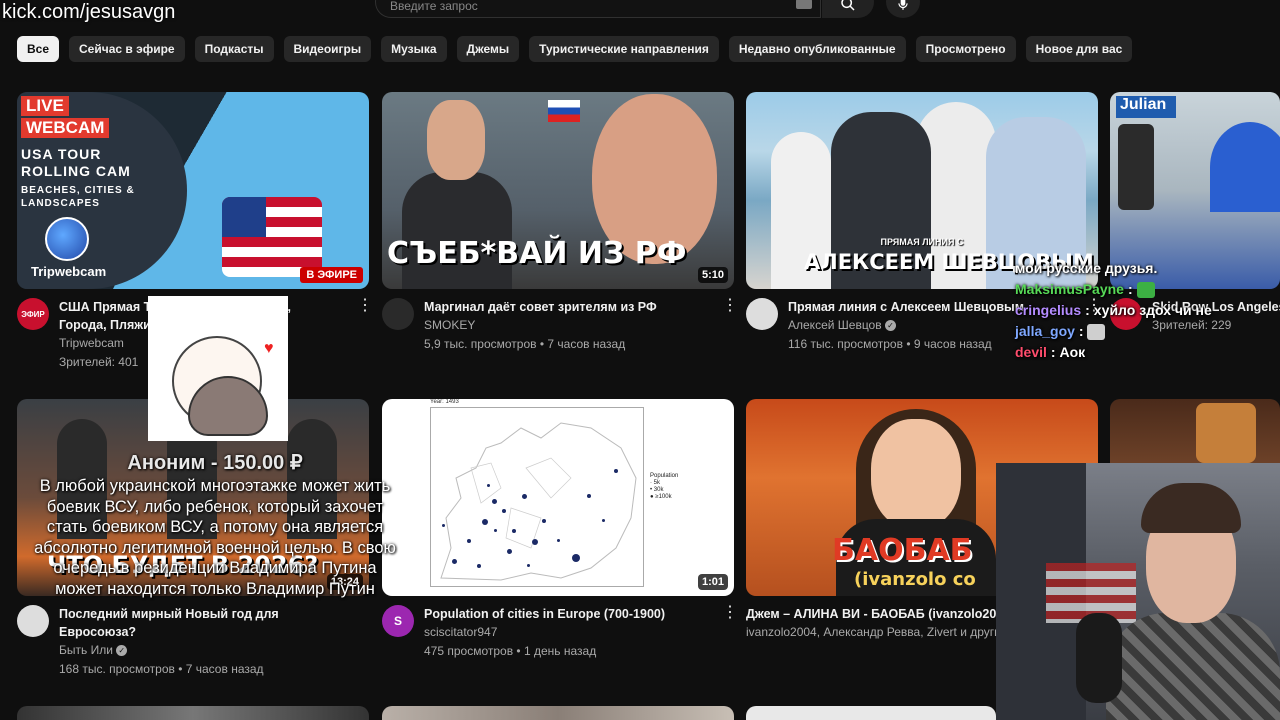  Describe the element at coordinates (568, 325) in the screenshot. I see `channel-name: SMOKEY` at that location.